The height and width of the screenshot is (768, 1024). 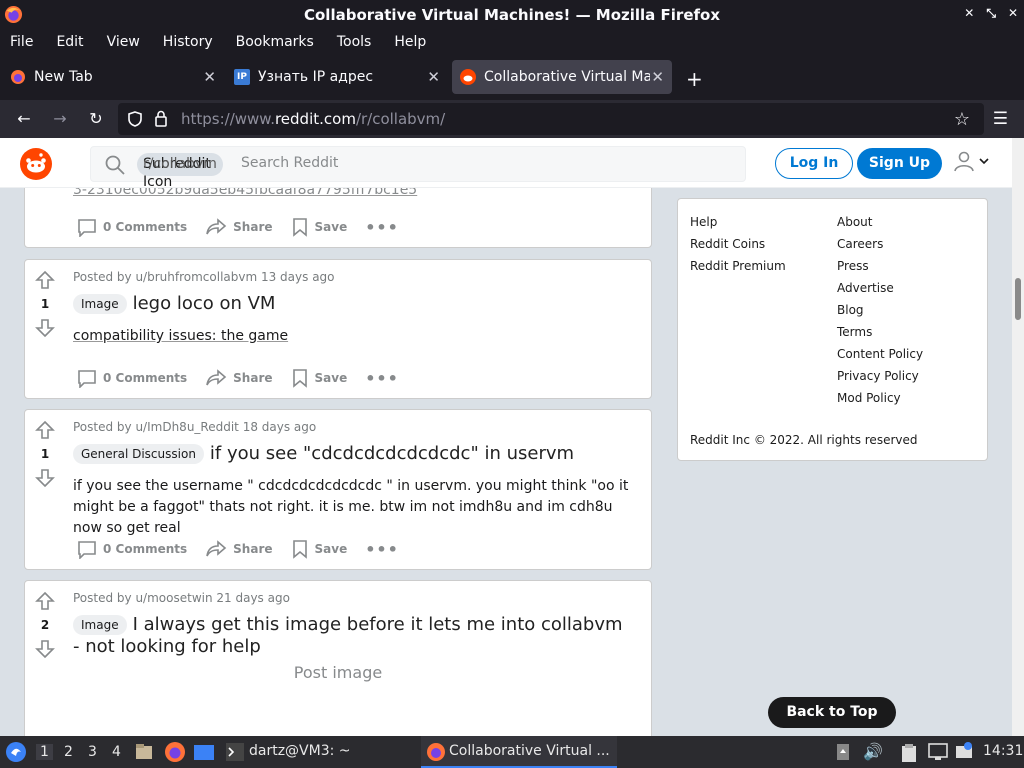 What do you see at coordinates (138, 454) in the screenshot?
I see `post-flair: General Discussion` at bounding box center [138, 454].